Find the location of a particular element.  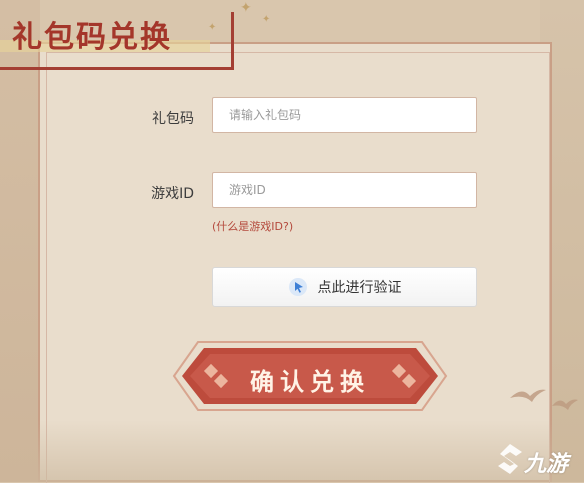

gift-code-label: 礼包码 is located at coordinates (173, 119).